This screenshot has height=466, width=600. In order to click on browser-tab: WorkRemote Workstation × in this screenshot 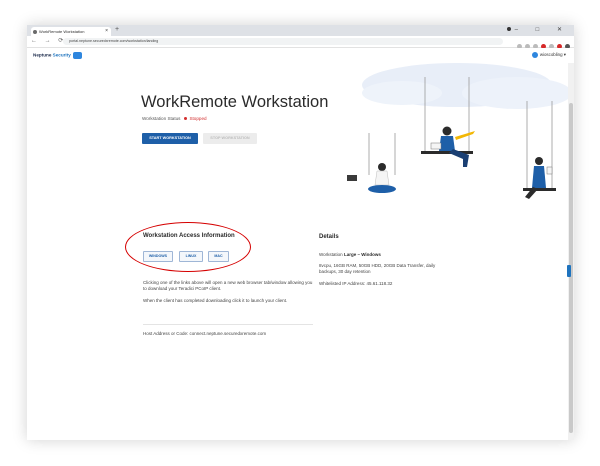, I will do `click(71, 31)`.